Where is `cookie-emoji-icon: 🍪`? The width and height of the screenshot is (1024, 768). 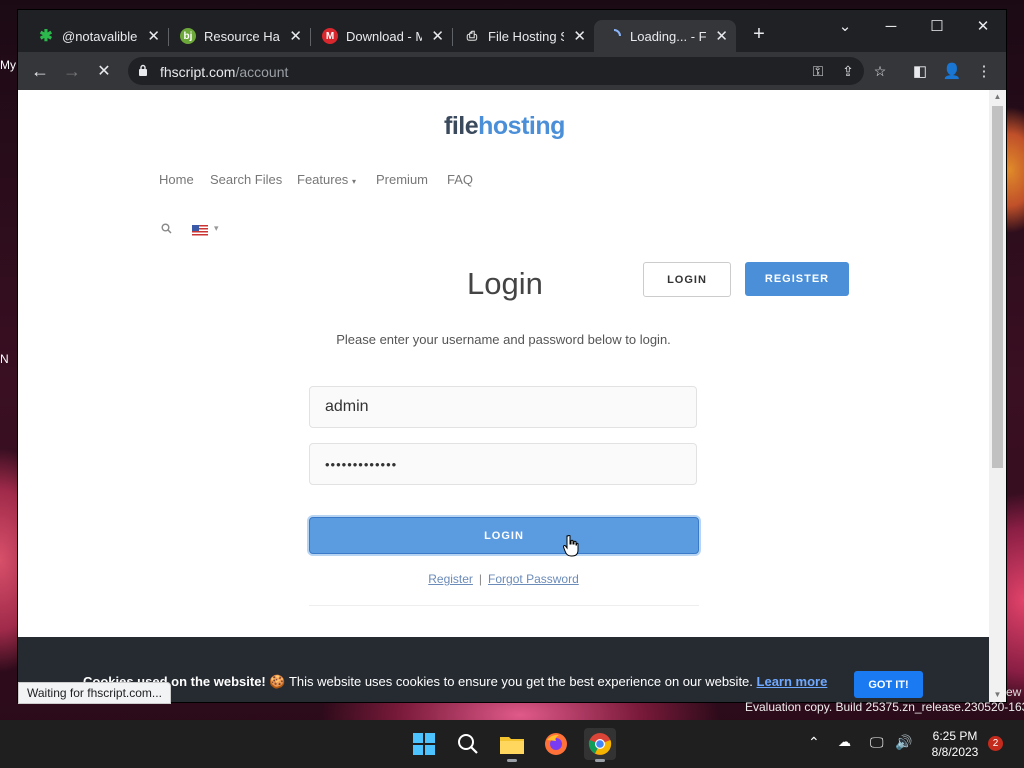
cookie-emoji-icon: 🍪 is located at coordinates (277, 681).